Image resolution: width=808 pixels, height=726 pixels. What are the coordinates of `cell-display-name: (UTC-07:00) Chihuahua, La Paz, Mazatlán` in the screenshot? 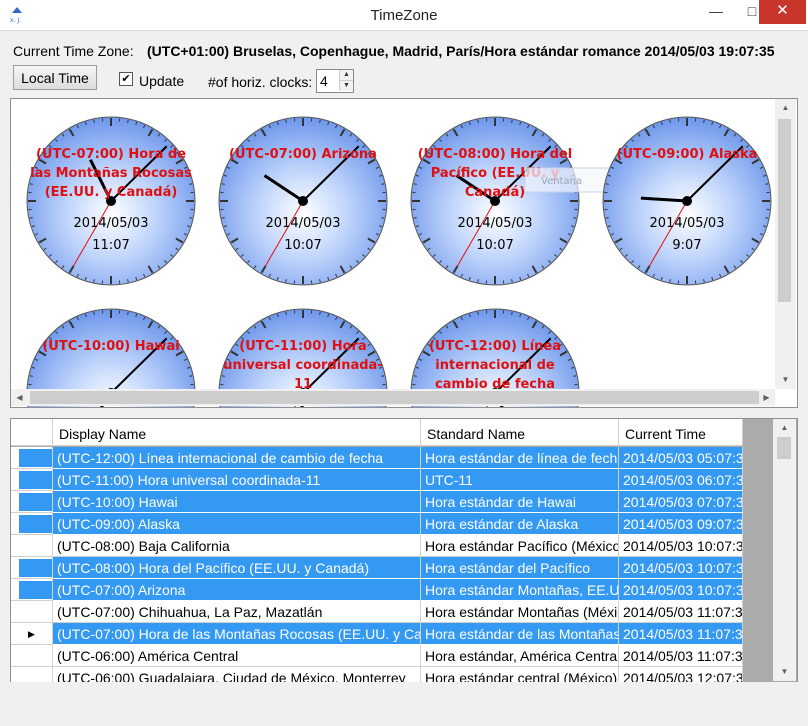 It's located at (237, 612).